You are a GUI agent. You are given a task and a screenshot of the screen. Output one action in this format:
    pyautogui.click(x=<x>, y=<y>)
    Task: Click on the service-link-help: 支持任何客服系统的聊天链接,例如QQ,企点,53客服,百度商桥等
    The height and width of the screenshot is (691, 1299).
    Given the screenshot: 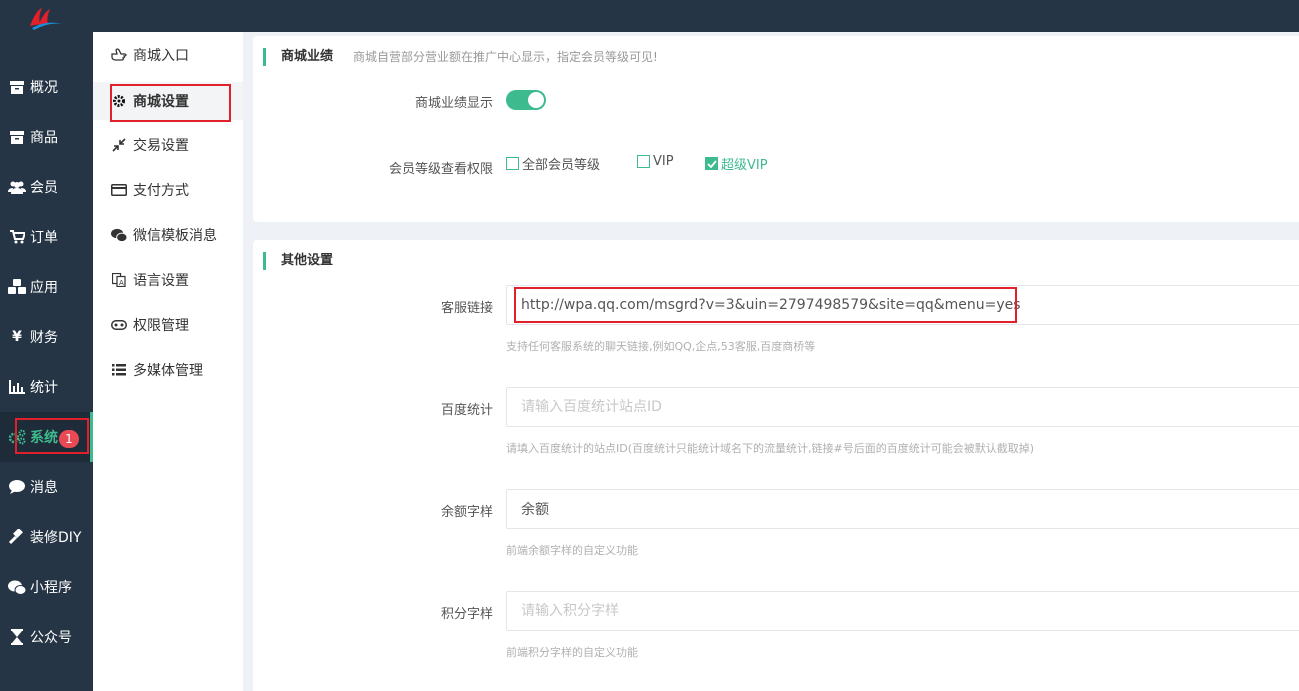 What is the action you would take?
    pyautogui.click(x=661, y=346)
    